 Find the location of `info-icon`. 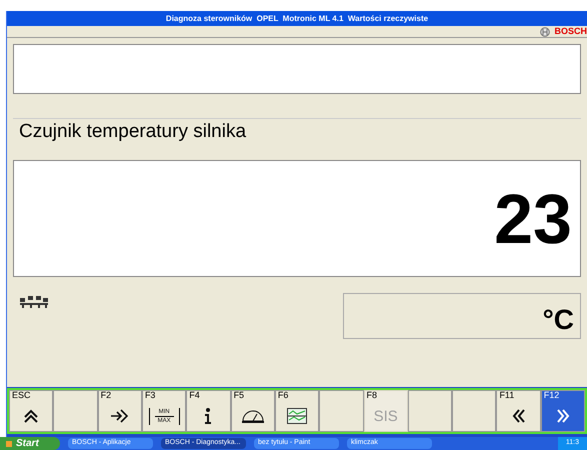

info-icon is located at coordinates (208, 416).